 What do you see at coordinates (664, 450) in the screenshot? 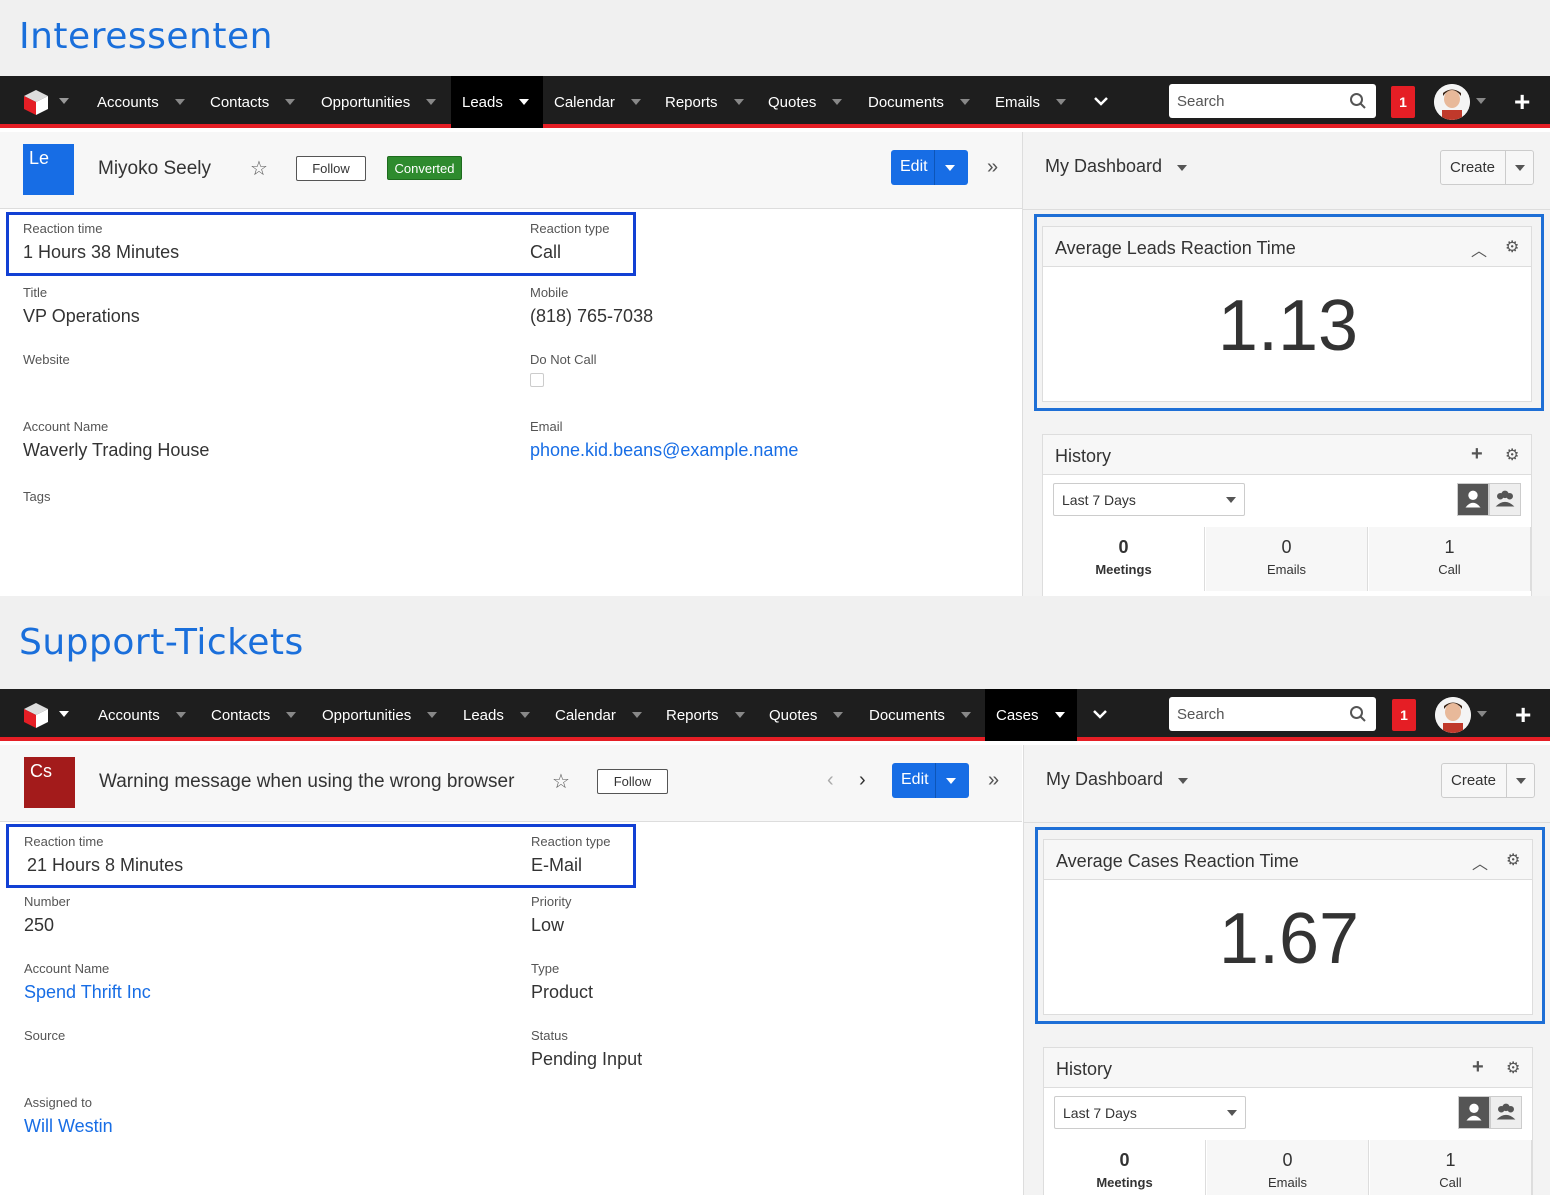
I see `email-link: phone.kid.beans@example.name` at bounding box center [664, 450].